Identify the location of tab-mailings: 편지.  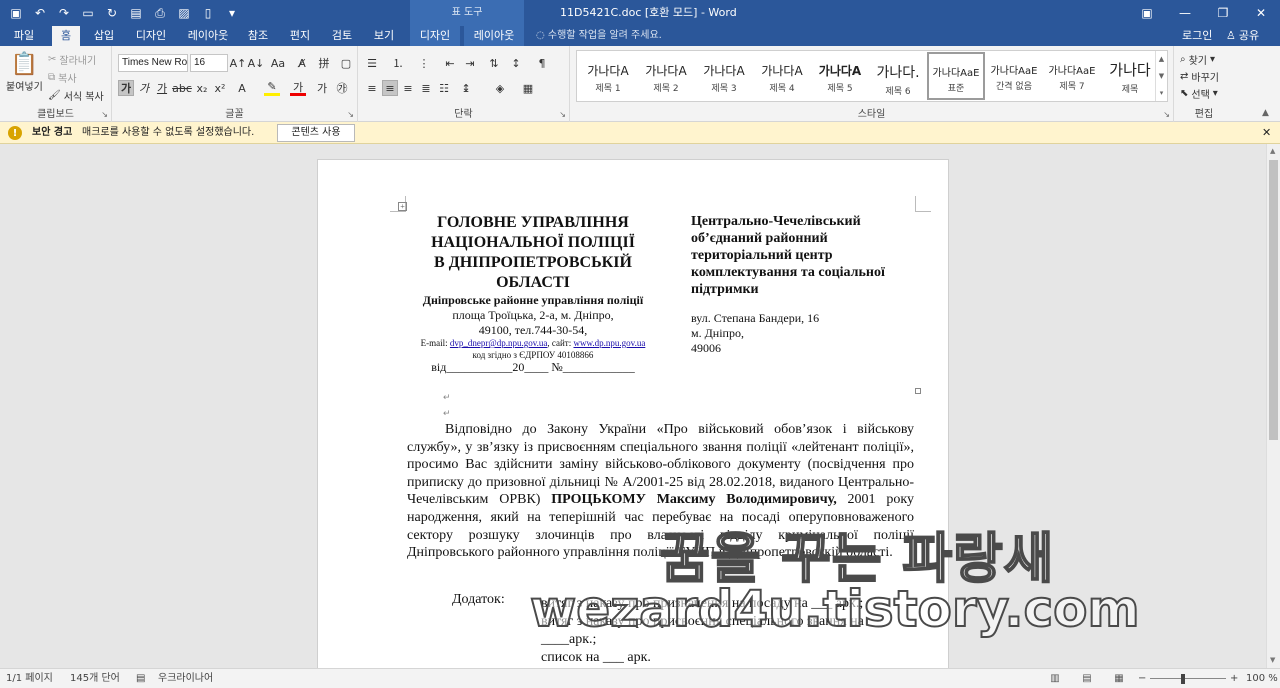
(300, 36).